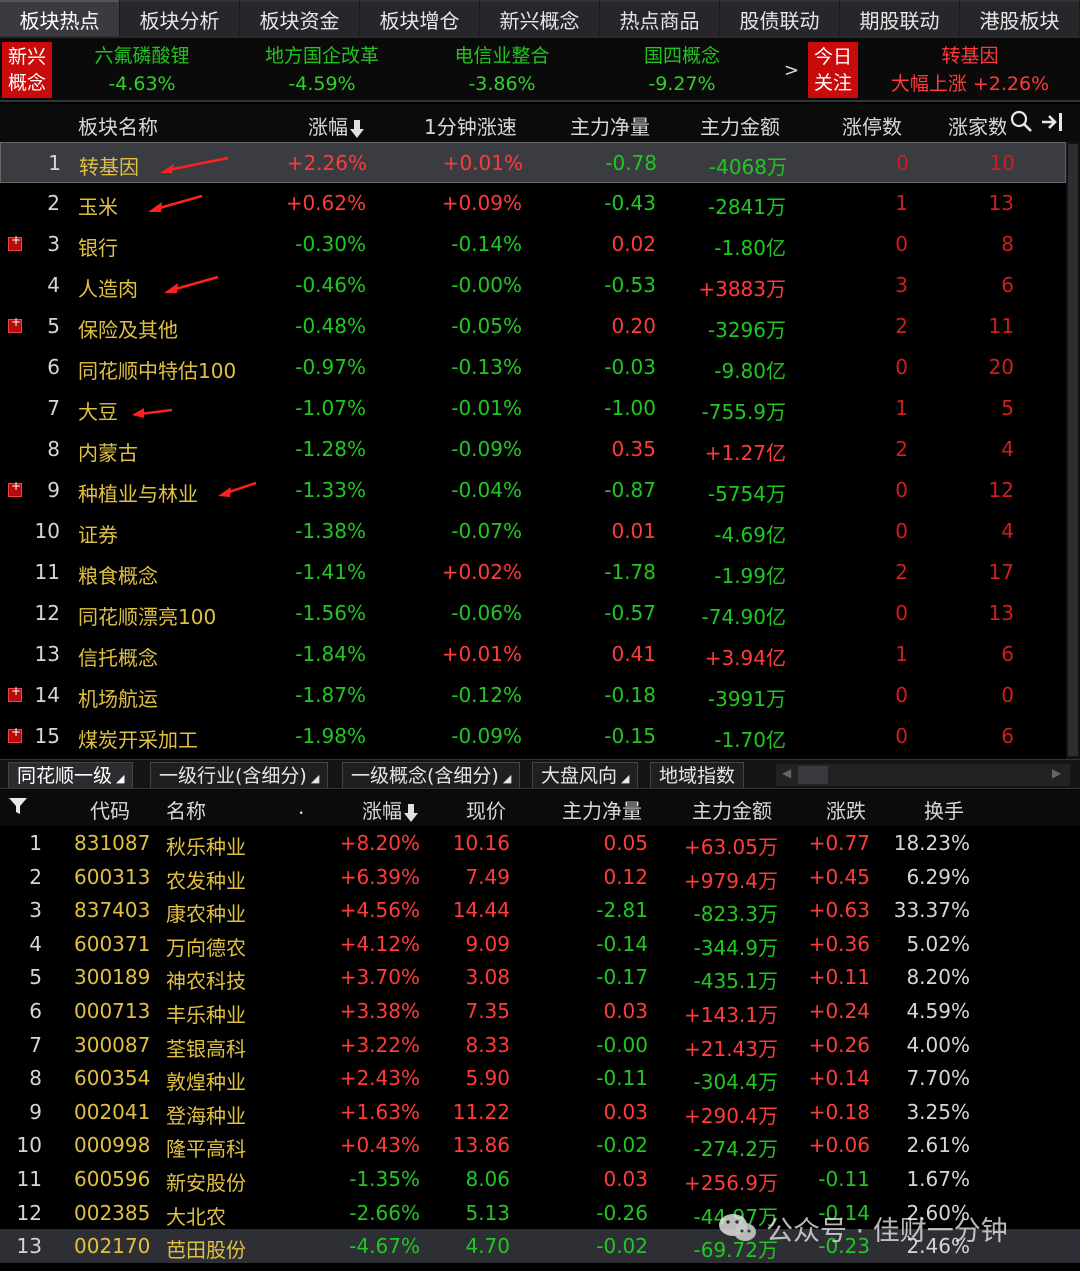  Describe the element at coordinates (1056, 773) in the screenshot. I see `scroll-right-icon: ▶` at that location.